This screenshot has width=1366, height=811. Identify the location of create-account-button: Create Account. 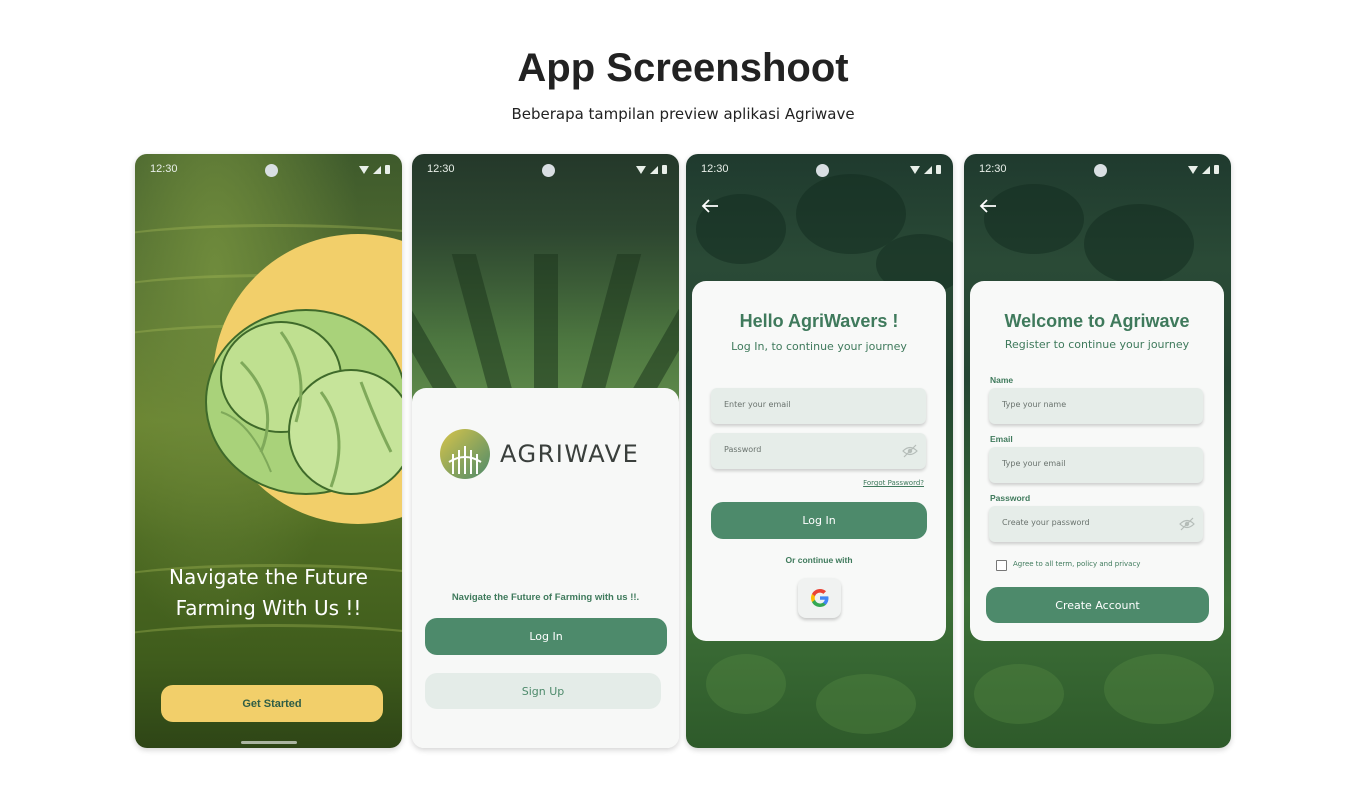
(1097, 605).